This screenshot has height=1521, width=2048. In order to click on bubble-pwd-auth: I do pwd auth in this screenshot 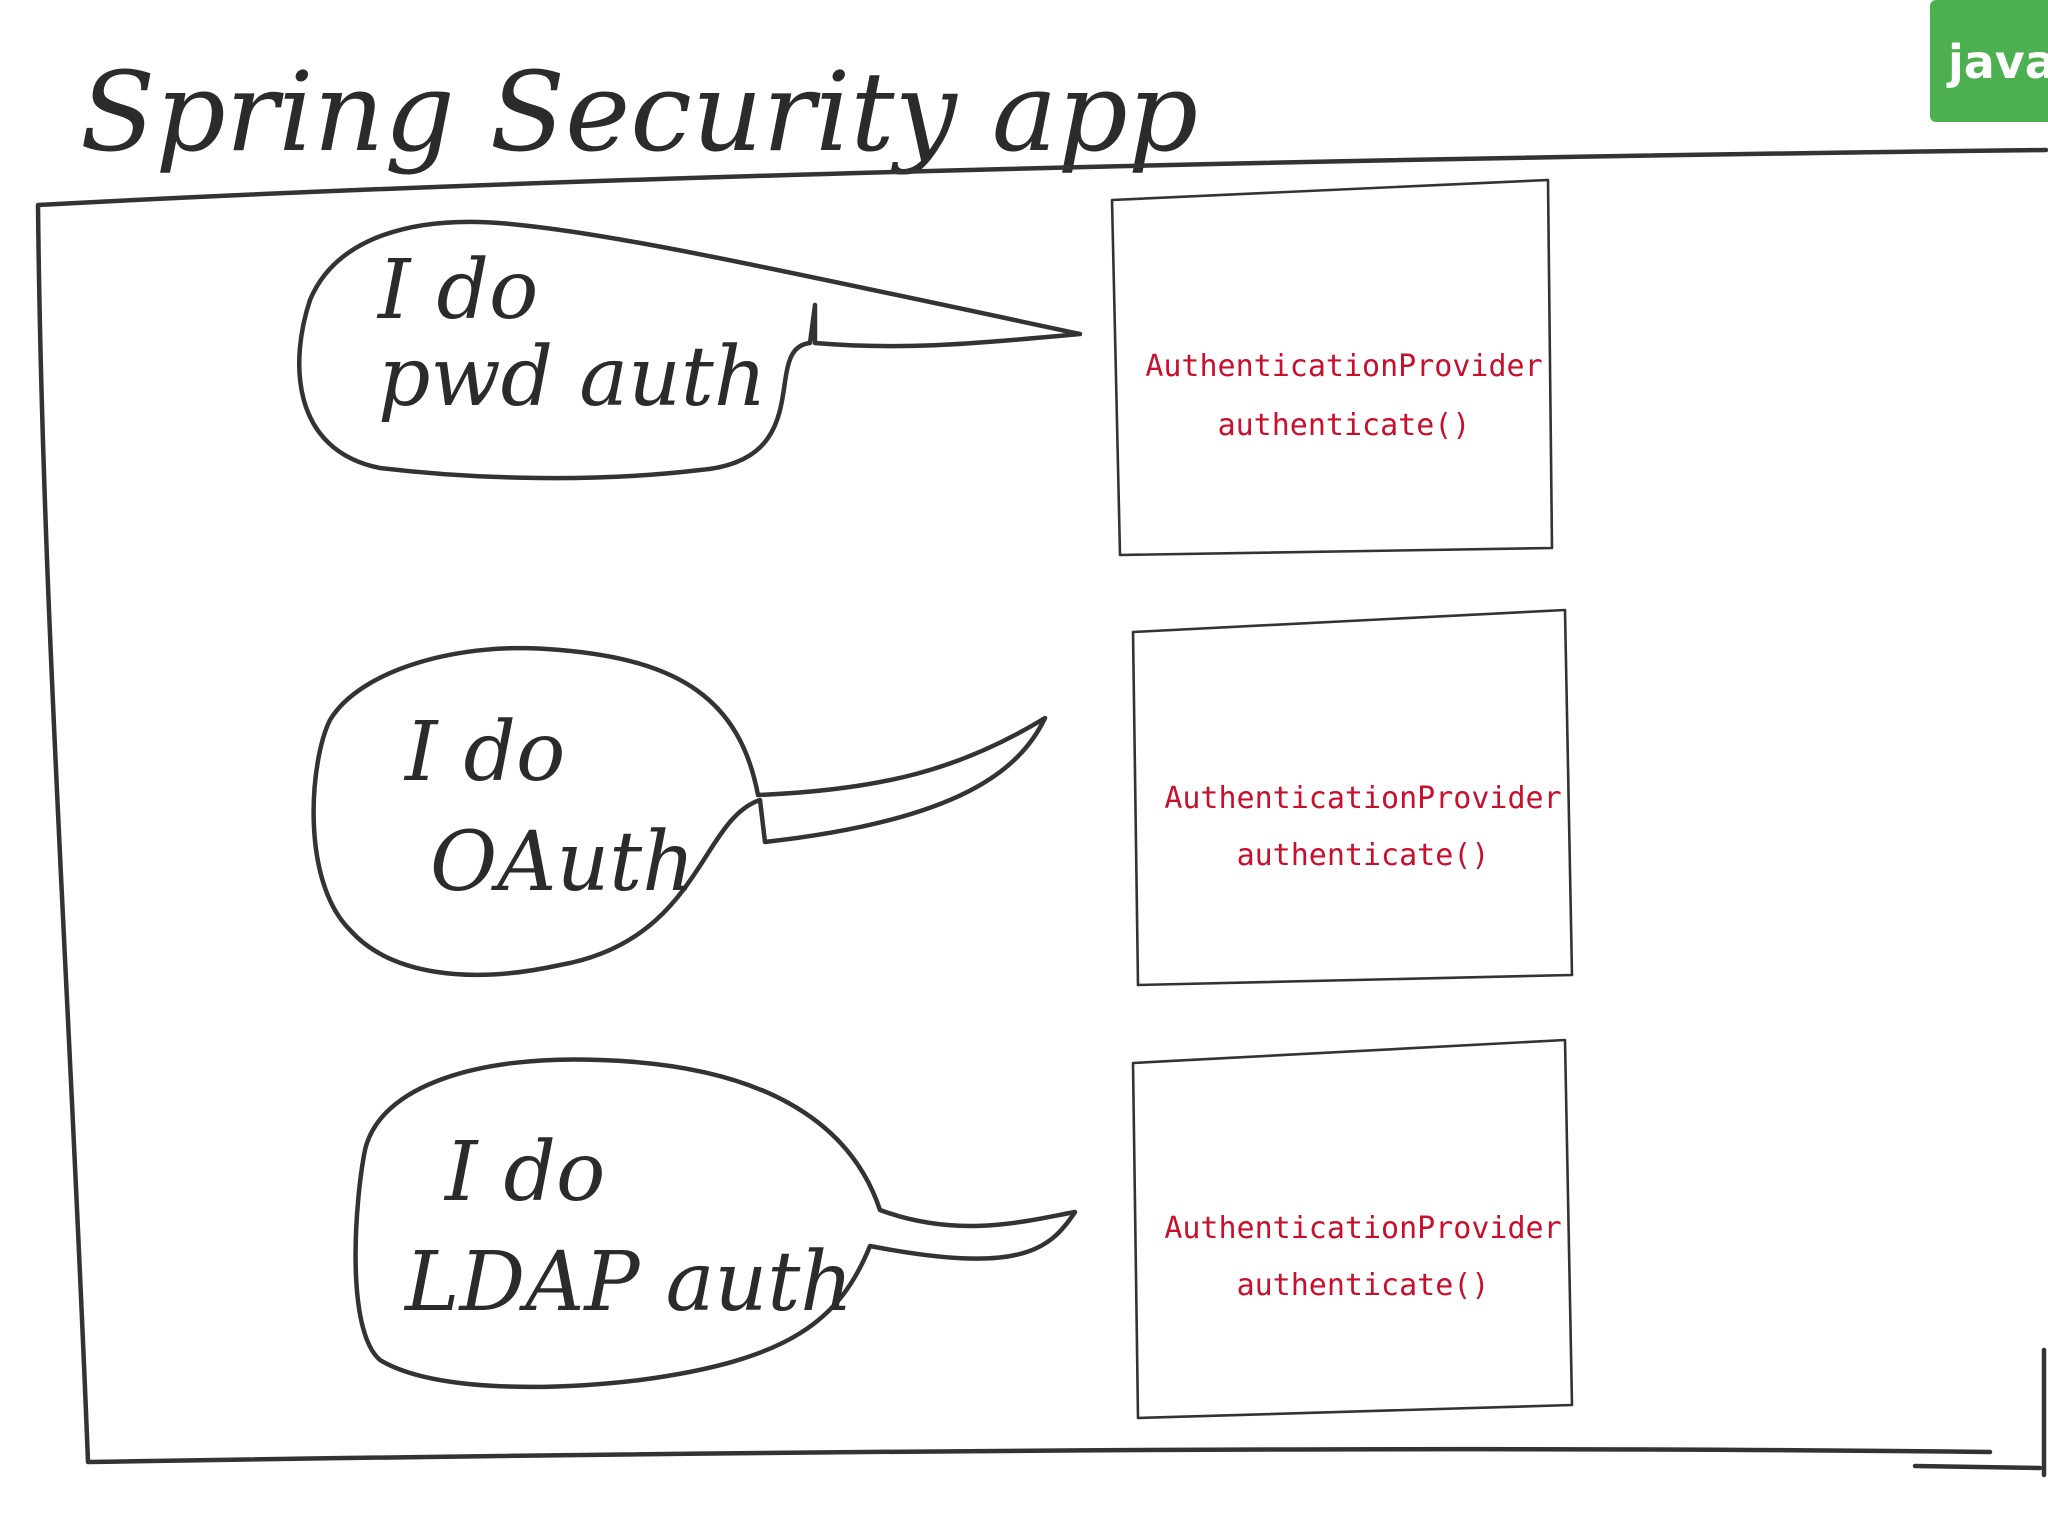, I will do `click(689, 350)`.